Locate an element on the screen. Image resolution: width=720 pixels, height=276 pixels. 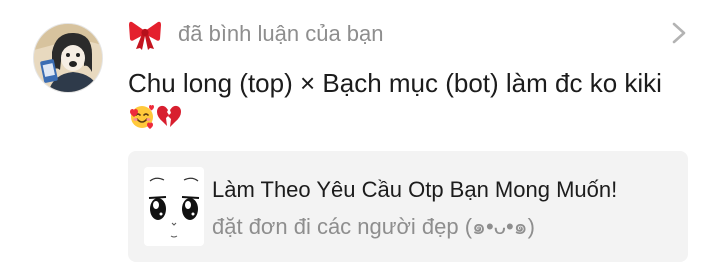
post-subtitle: đặt đơn đi các người đẹp (๑•ᴗ•๑) is located at coordinates (373, 226).